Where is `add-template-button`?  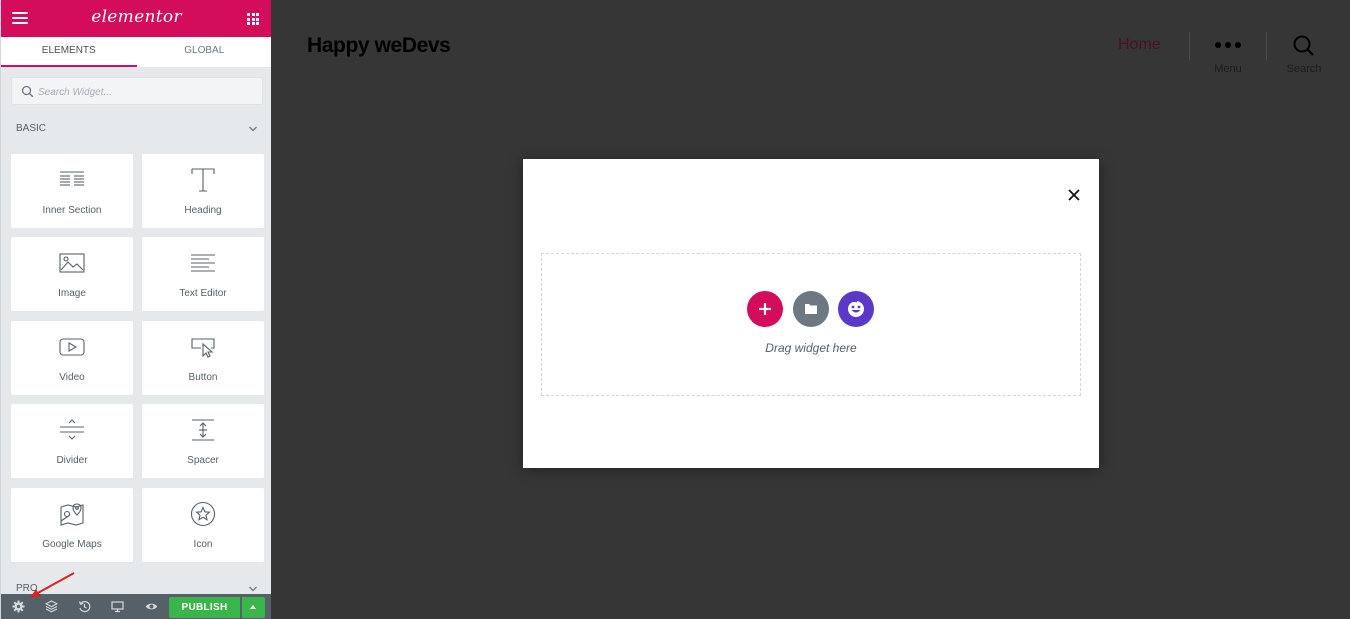
add-template-button is located at coordinates (811, 309).